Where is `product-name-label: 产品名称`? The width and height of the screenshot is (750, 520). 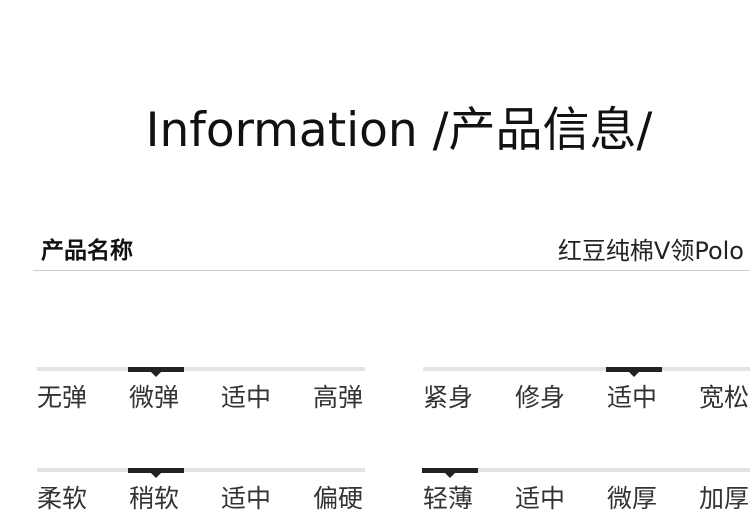 product-name-label: 产品名称 is located at coordinates (87, 251).